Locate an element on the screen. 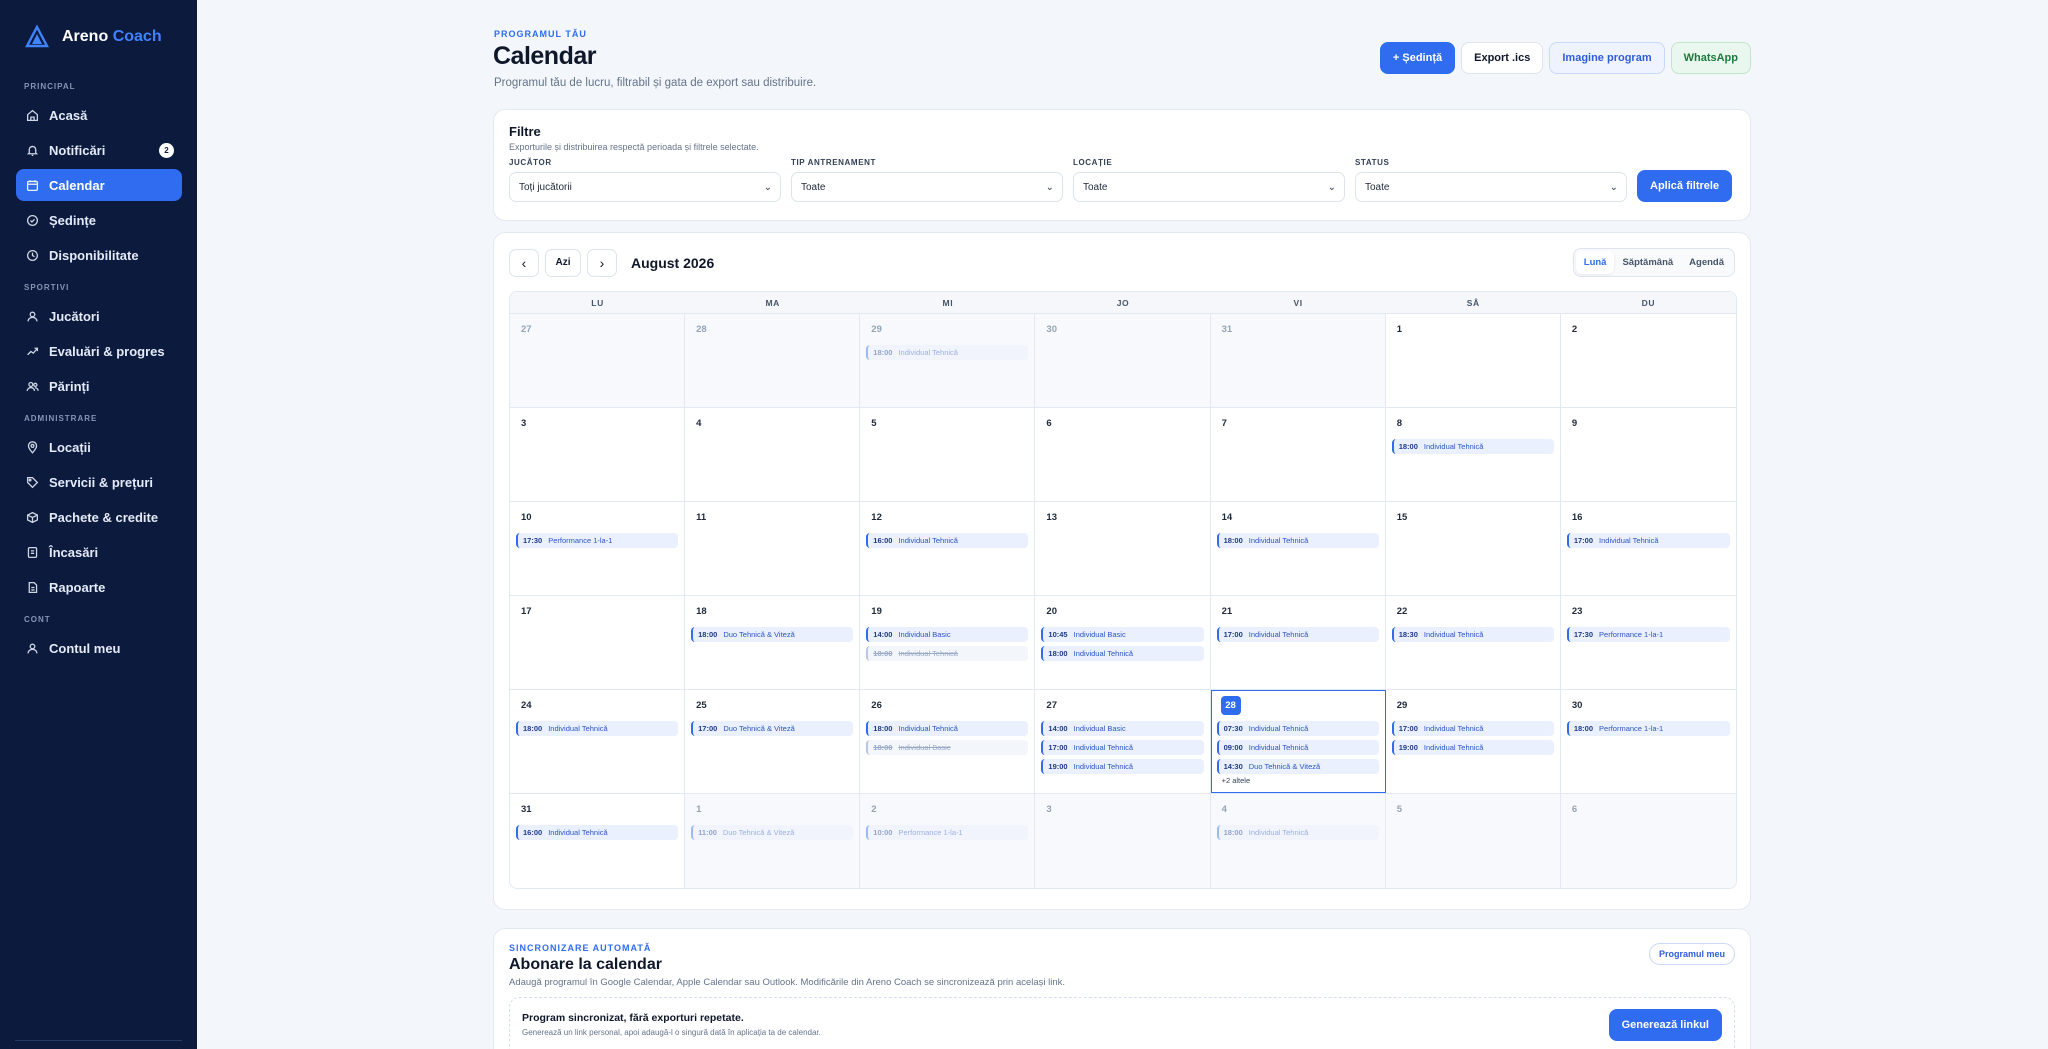 The height and width of the screenshot is (1049, 2048). training-type-select: Toate ⌄ is located at coordinates (927, 187).